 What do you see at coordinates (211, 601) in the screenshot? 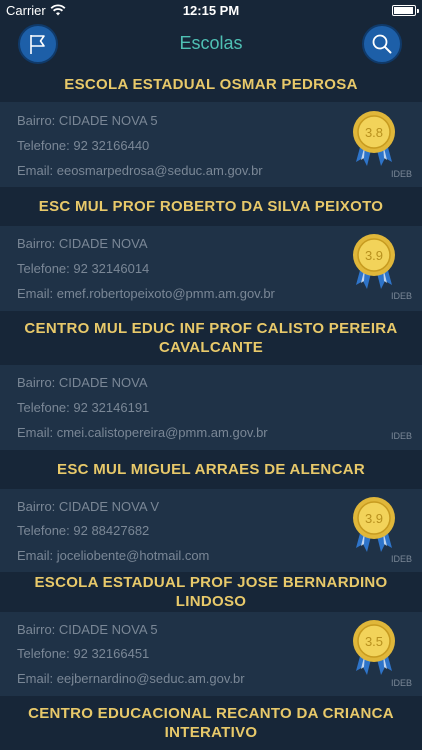
I see `school-name-line-2: LINDOSO` at bounding box center [211, 601].